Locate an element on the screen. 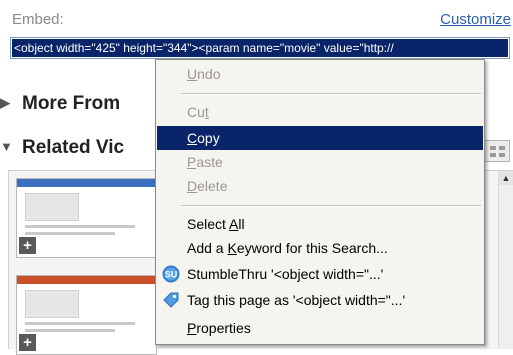  tag-icon is located at coordinates (171, 300).